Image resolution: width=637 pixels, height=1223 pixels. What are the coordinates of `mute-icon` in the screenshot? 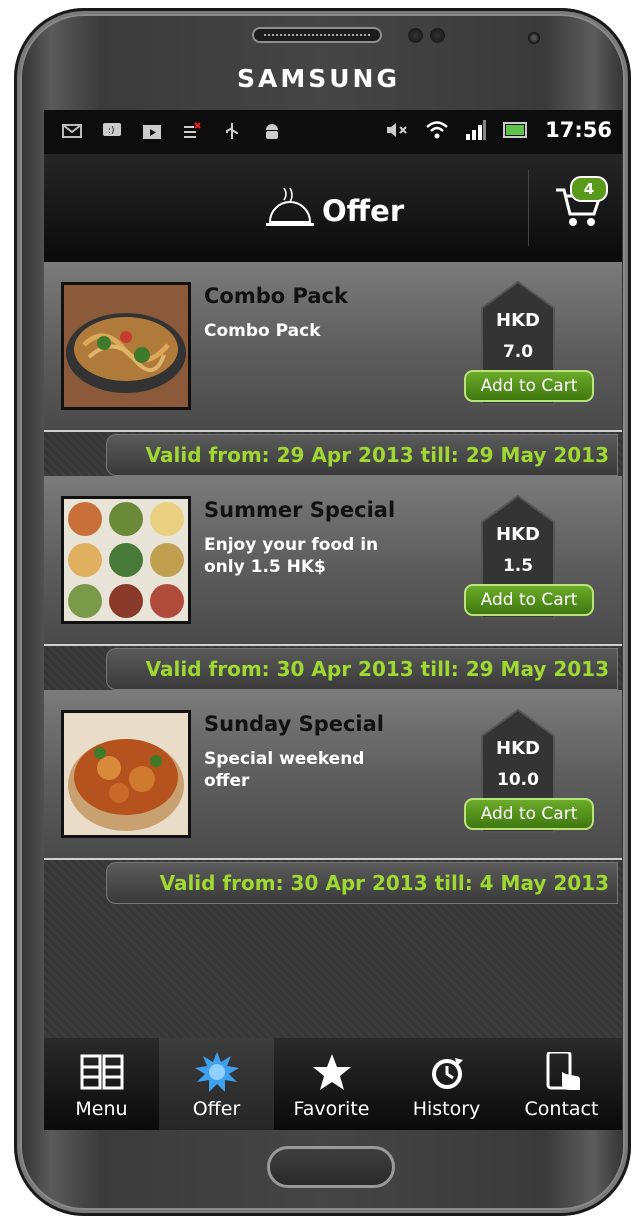 It's located at (397, 130).